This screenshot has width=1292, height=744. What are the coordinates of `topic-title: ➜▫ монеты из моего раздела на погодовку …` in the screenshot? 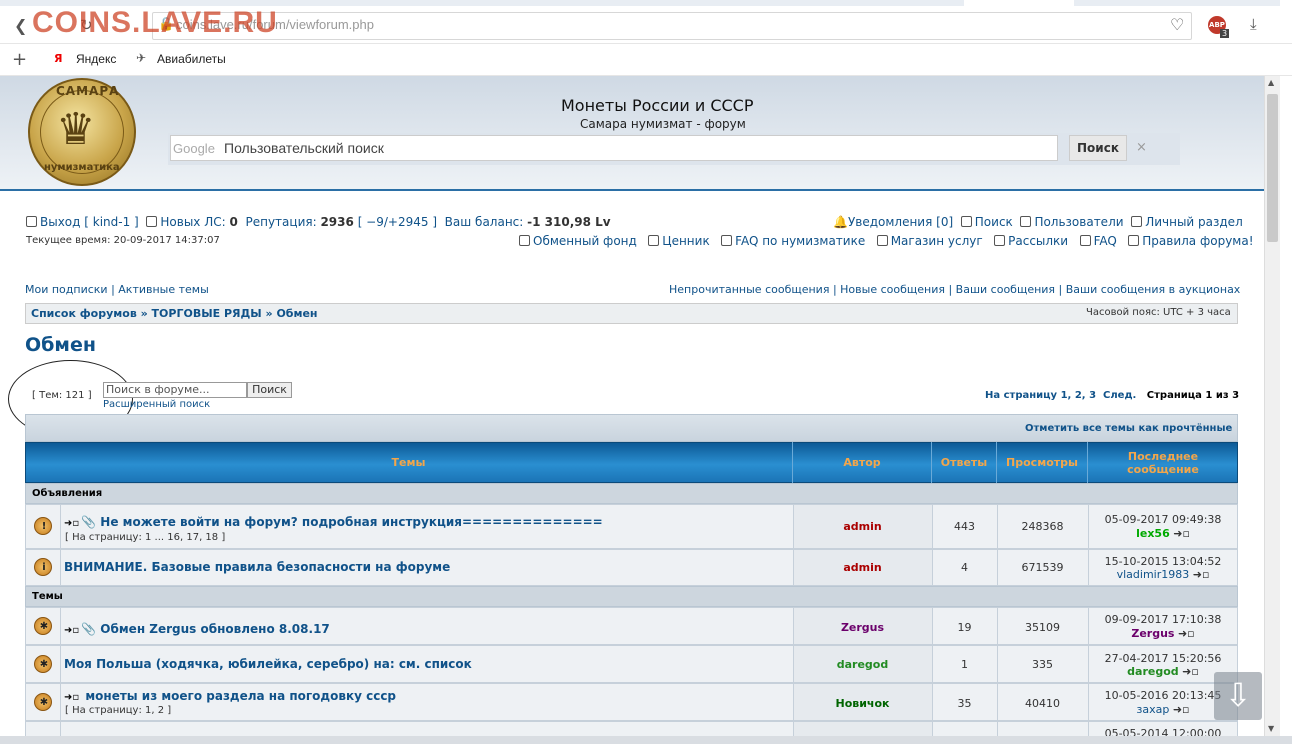 It's located at (230, 696).